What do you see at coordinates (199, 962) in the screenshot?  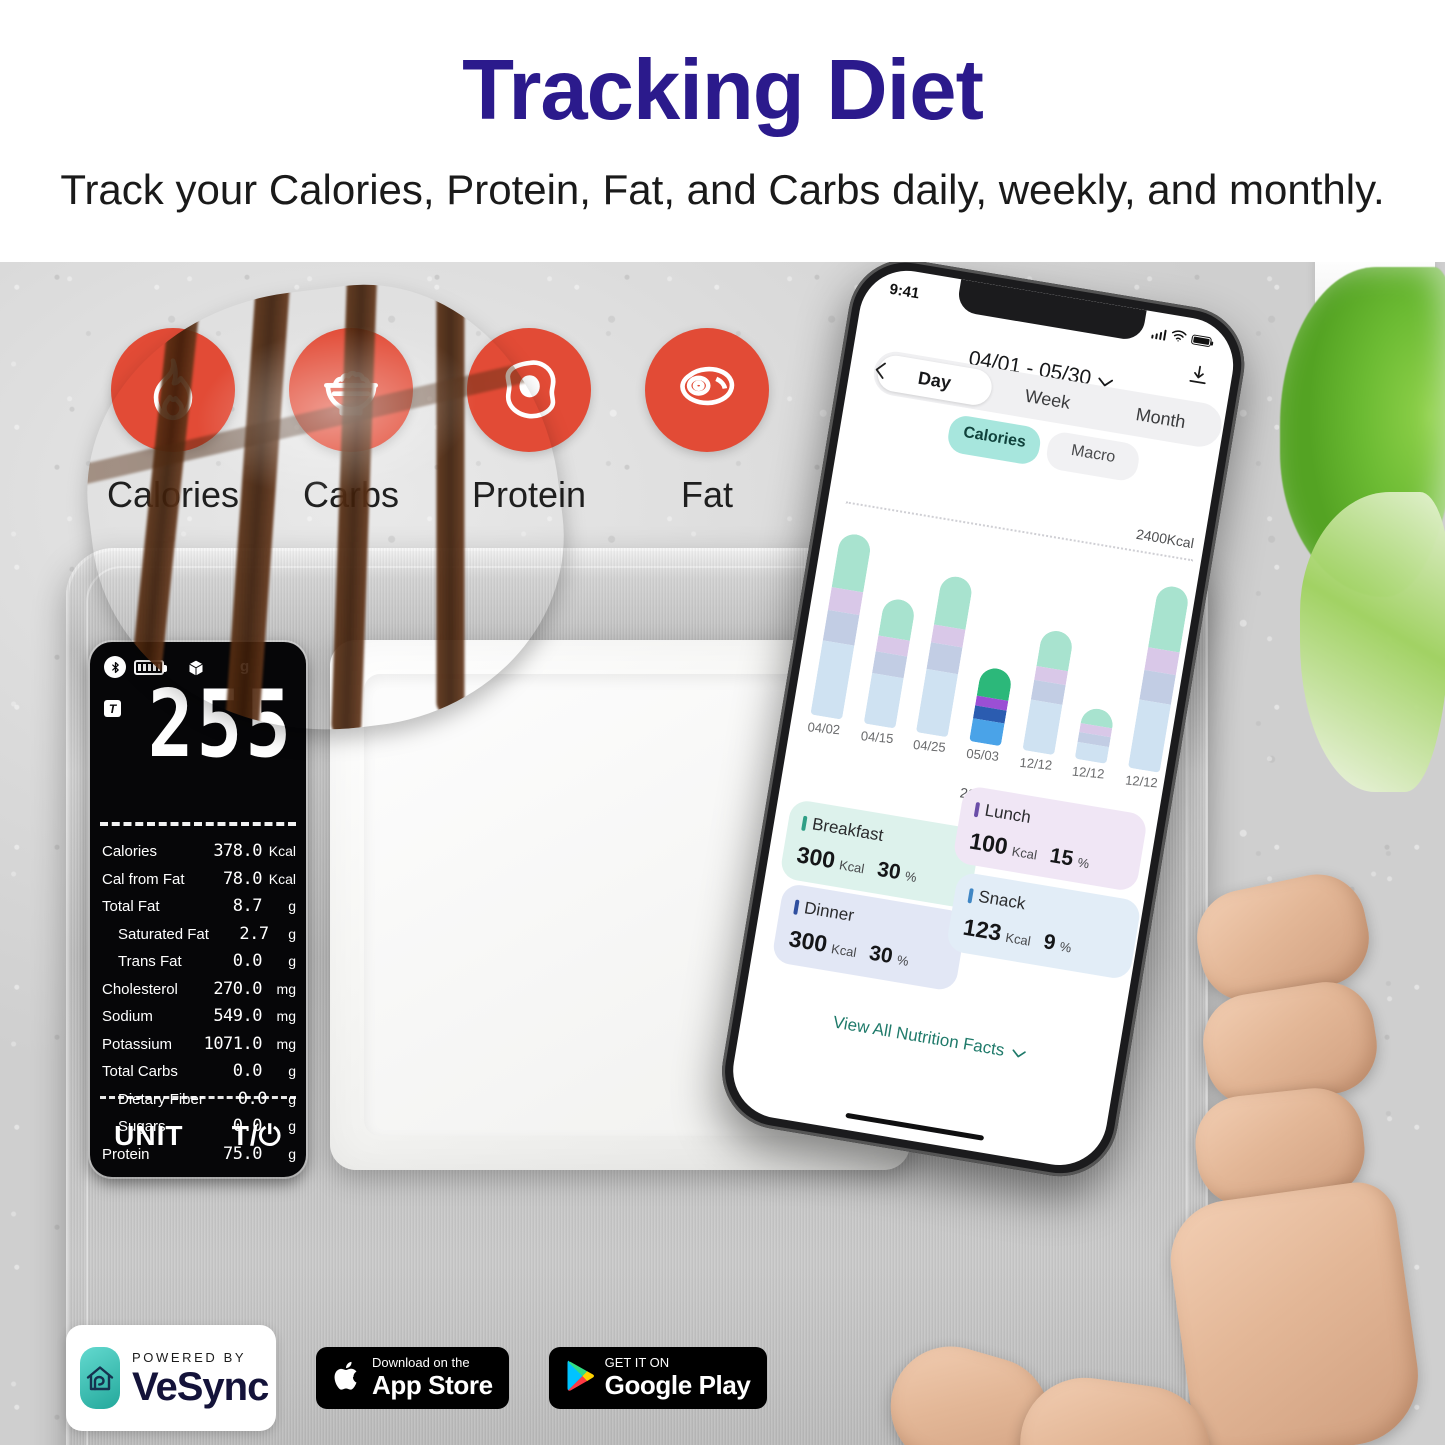 I see `nutrition-row: Trans Fat 0.0 g` at bounding box center [199, 962].